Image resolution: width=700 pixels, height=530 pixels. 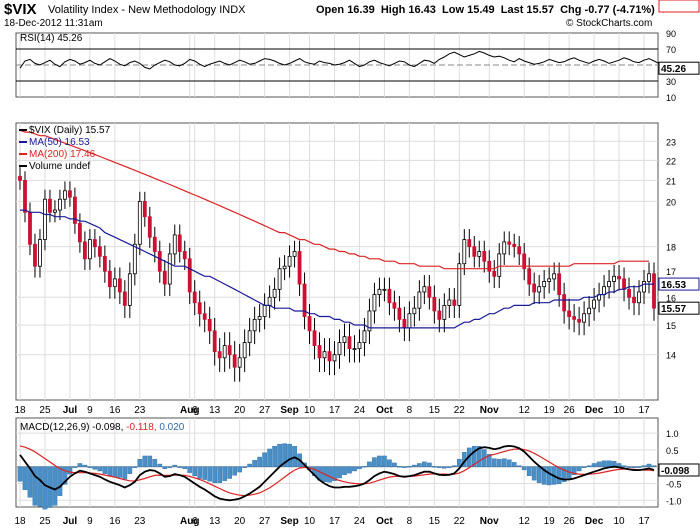 I want to click on price-legend-entry: $VIX (Daily) 15.57, so click(x=70, y=130).